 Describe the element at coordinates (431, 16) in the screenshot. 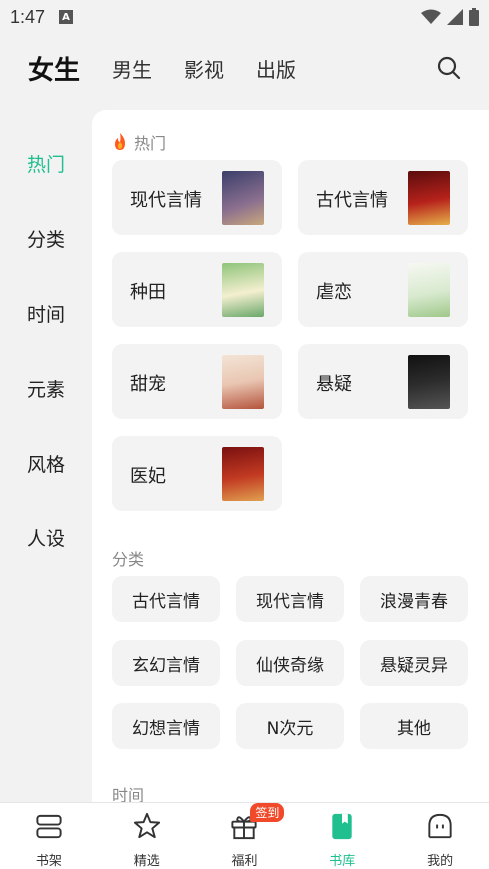

I see `wifi-icon` at that location.